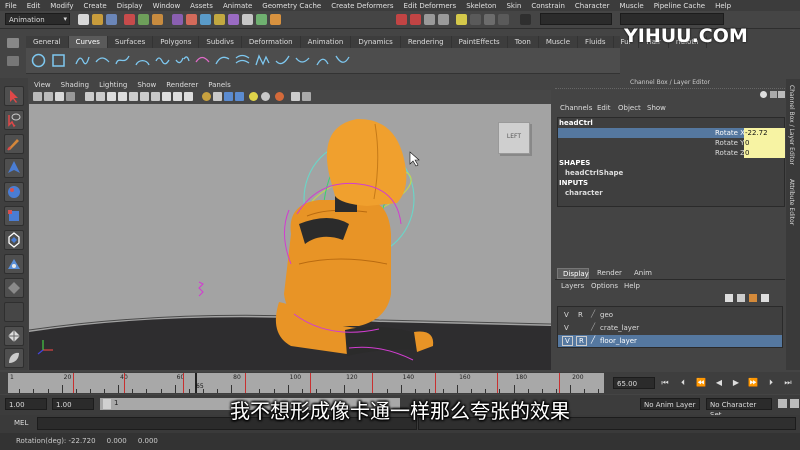 This screenshot has width=800, height=450. What do you see at coordinates (48, 96) in the screenshot?
I see `camera-attributes-icon` at bounding box center [48, 96].